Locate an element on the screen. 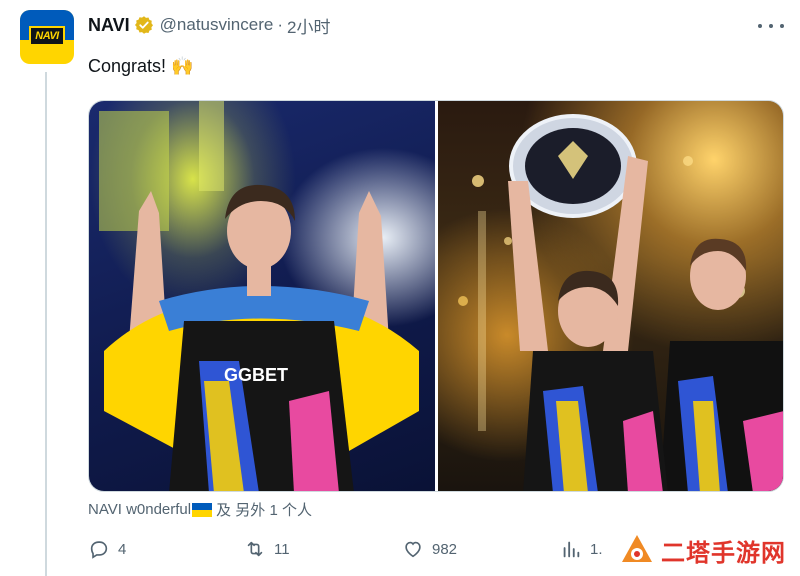 This screenshot has height=576, width=800. reply-count: 4 is located at coordinates (122, 549).